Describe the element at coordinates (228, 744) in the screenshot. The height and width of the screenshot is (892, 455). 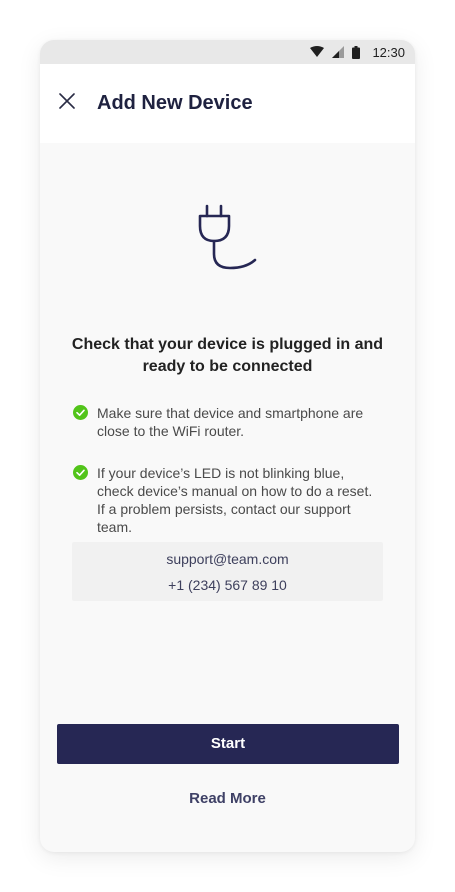
I see `start-button: Start` at that location.